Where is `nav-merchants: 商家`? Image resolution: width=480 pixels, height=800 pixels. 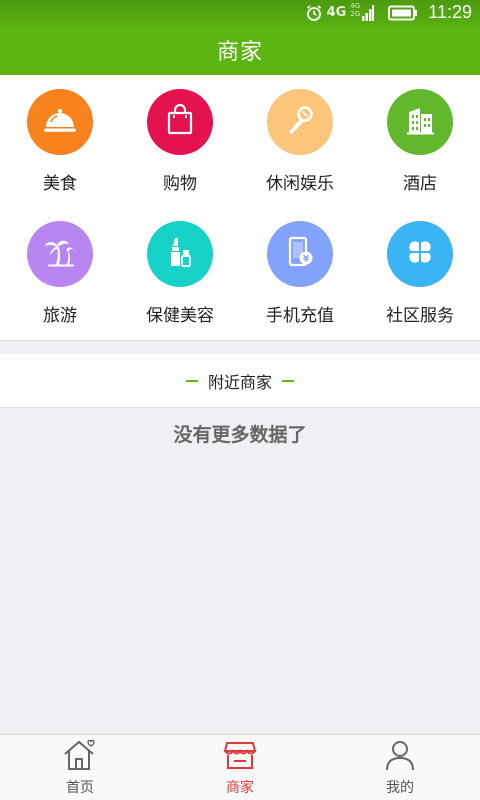 nav-merchants: 商家 is located at coordinates (240, 767).